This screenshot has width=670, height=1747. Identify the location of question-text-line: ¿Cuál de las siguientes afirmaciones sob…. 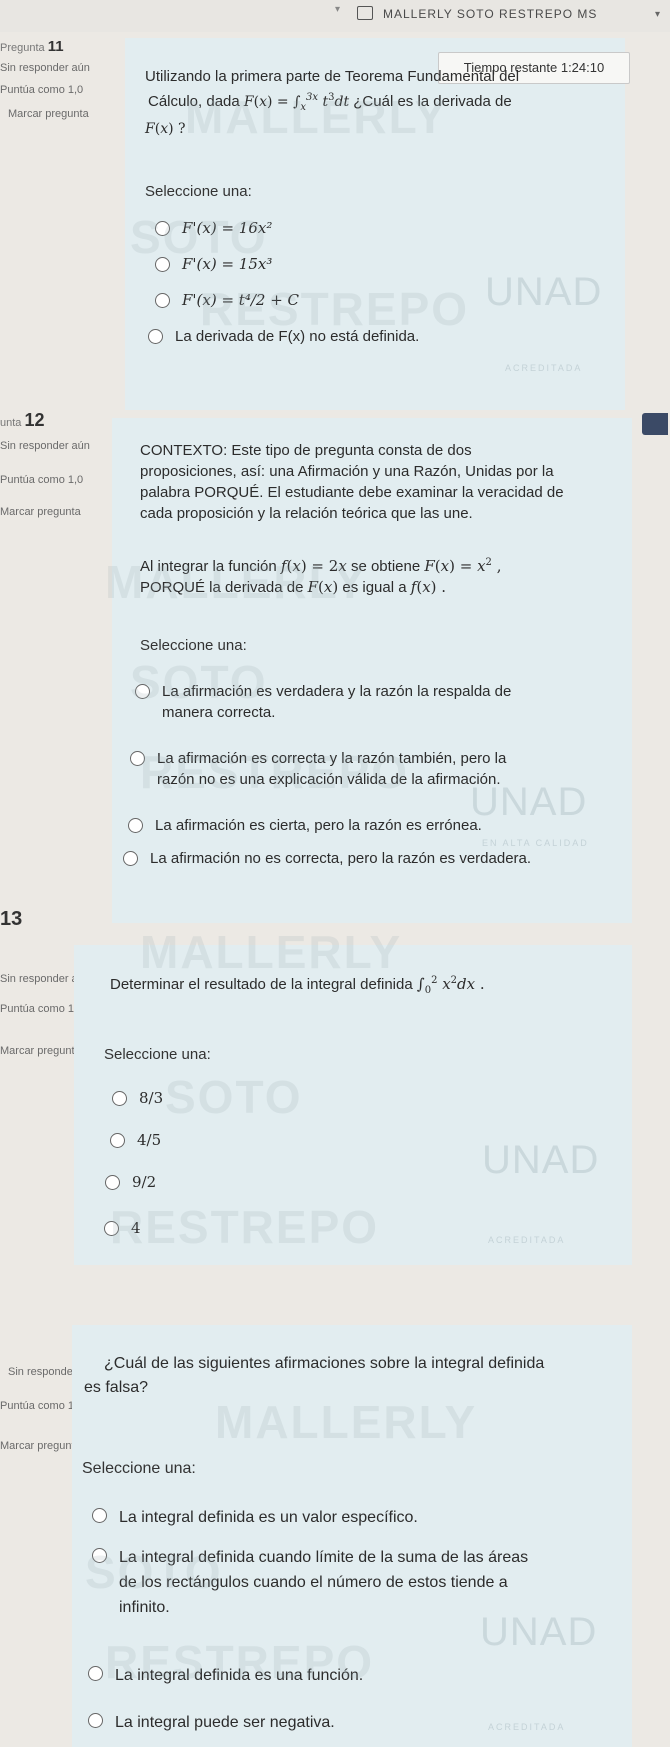
(324, 1363).